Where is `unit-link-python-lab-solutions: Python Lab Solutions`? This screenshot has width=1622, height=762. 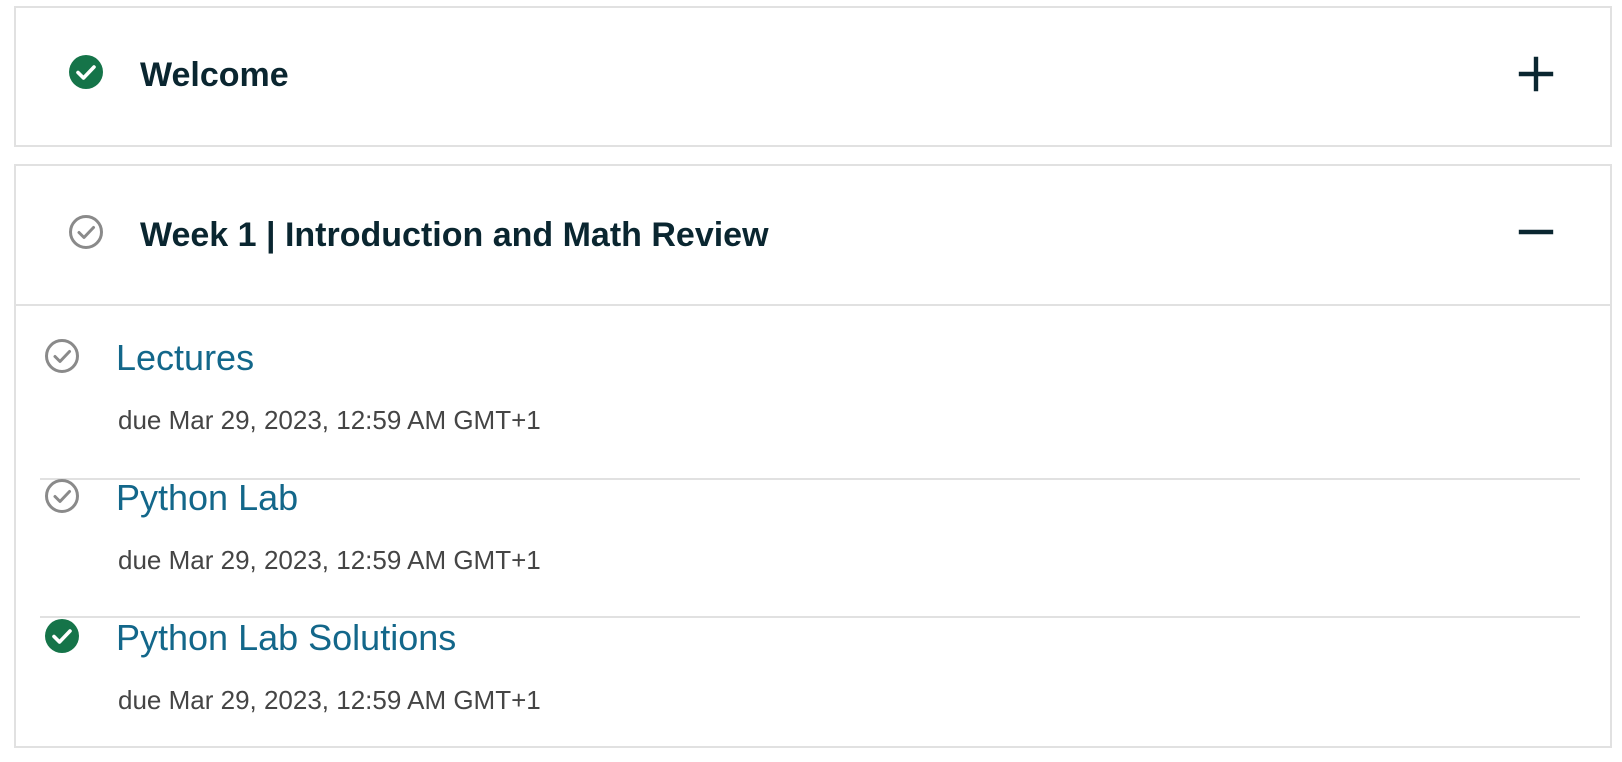
unit-link-python-lab-solutions: Python Lab Solutions is located at coordinates (286, 638).